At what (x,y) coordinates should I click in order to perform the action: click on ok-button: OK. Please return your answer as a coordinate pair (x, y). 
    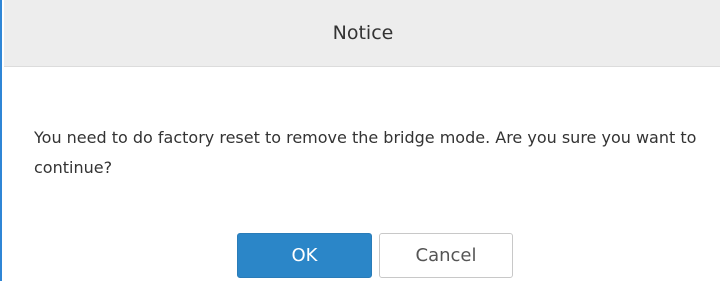
    Looking at the image, I should click on (304, 255).